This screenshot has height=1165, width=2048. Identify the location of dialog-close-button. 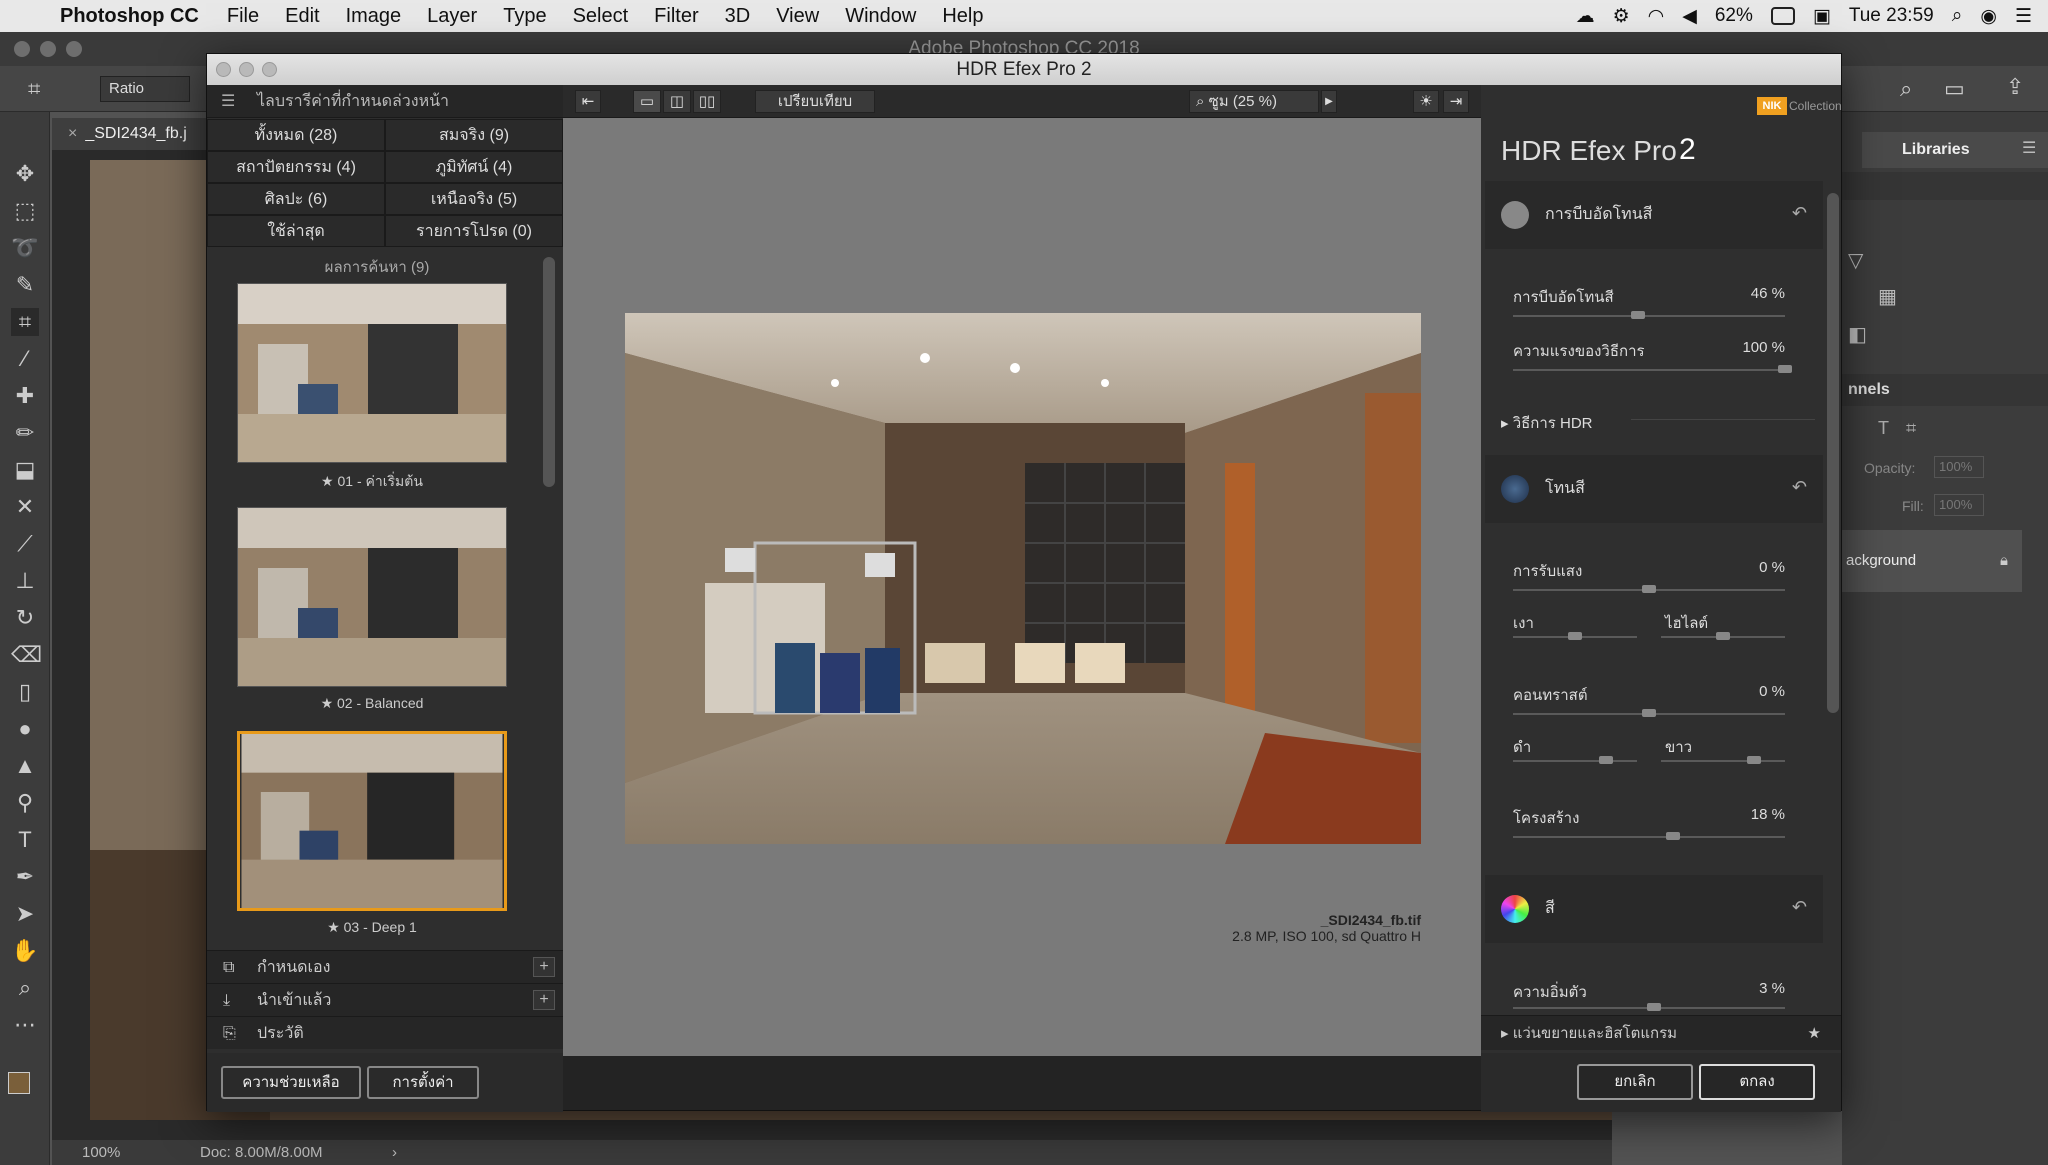
(223, 69).